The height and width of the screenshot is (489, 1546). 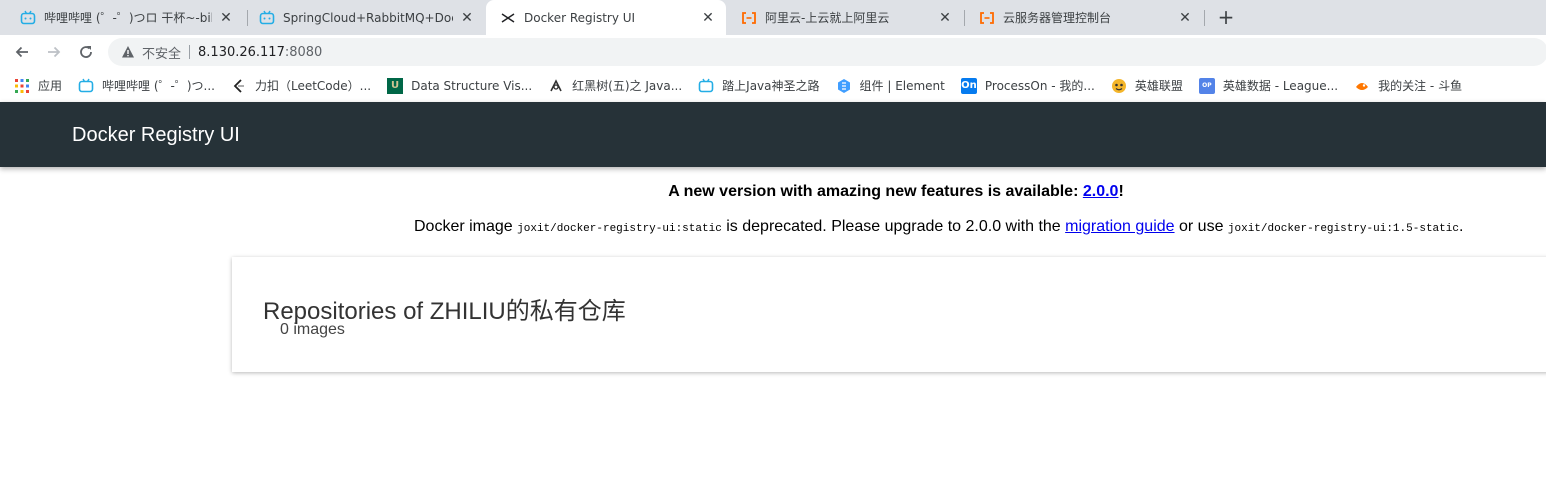 What do you see at coordinates (190, 52) in the screenshot?
I see `address-divider` at bounding box center [190, 52].